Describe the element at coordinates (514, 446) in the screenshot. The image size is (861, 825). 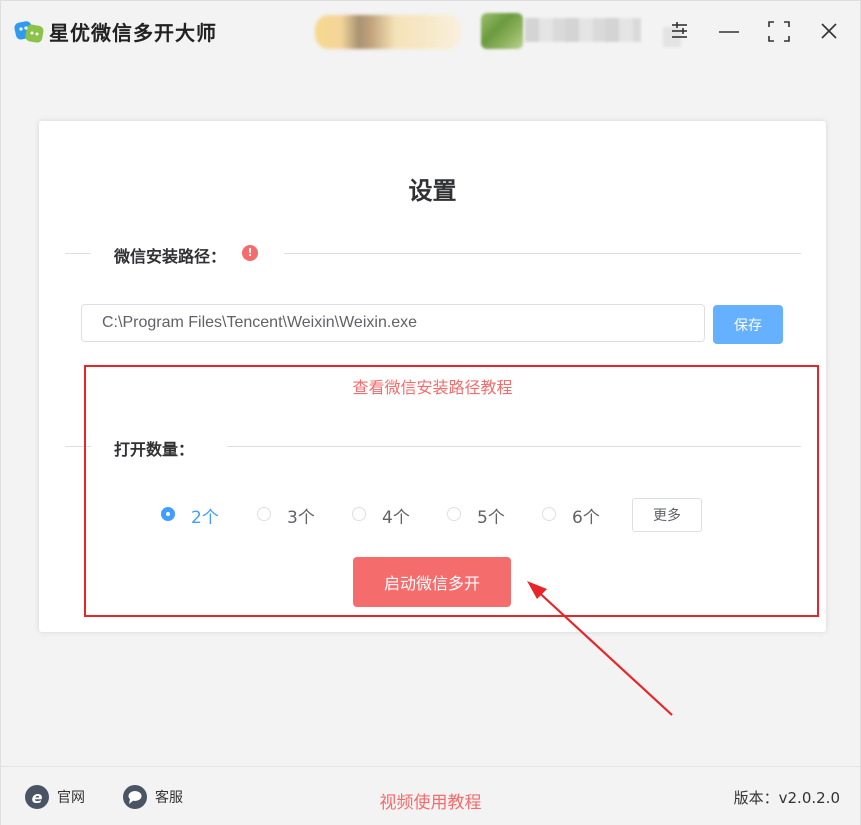
I see `divider-right-count` at that location.